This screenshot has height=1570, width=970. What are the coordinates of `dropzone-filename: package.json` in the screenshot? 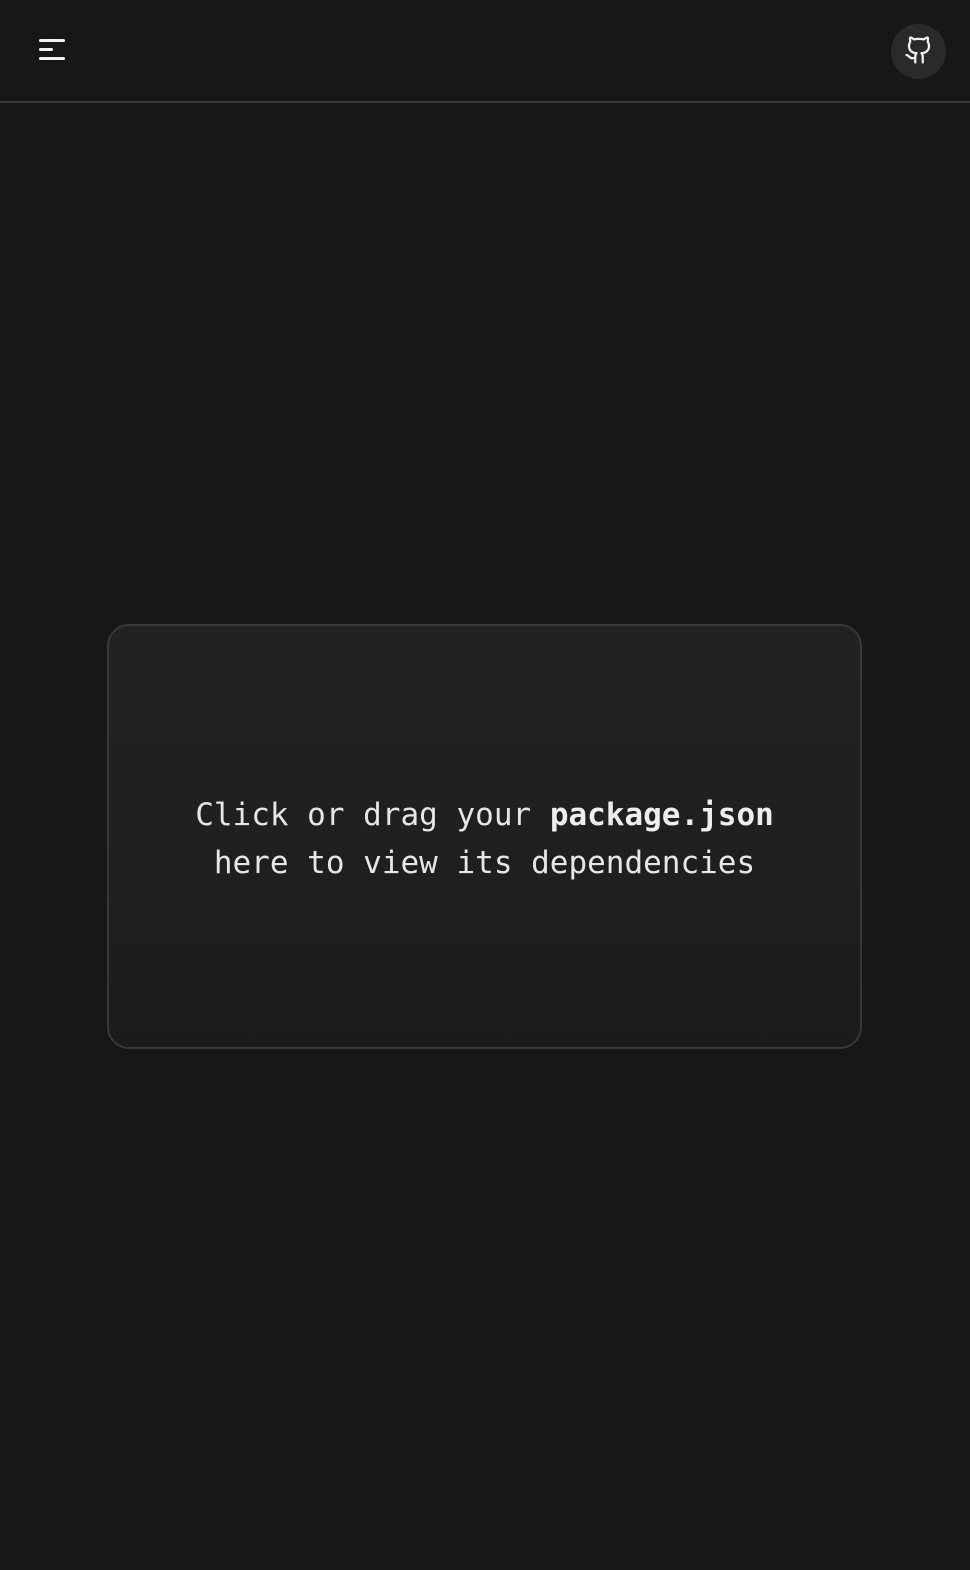 It's located at (661, 814).